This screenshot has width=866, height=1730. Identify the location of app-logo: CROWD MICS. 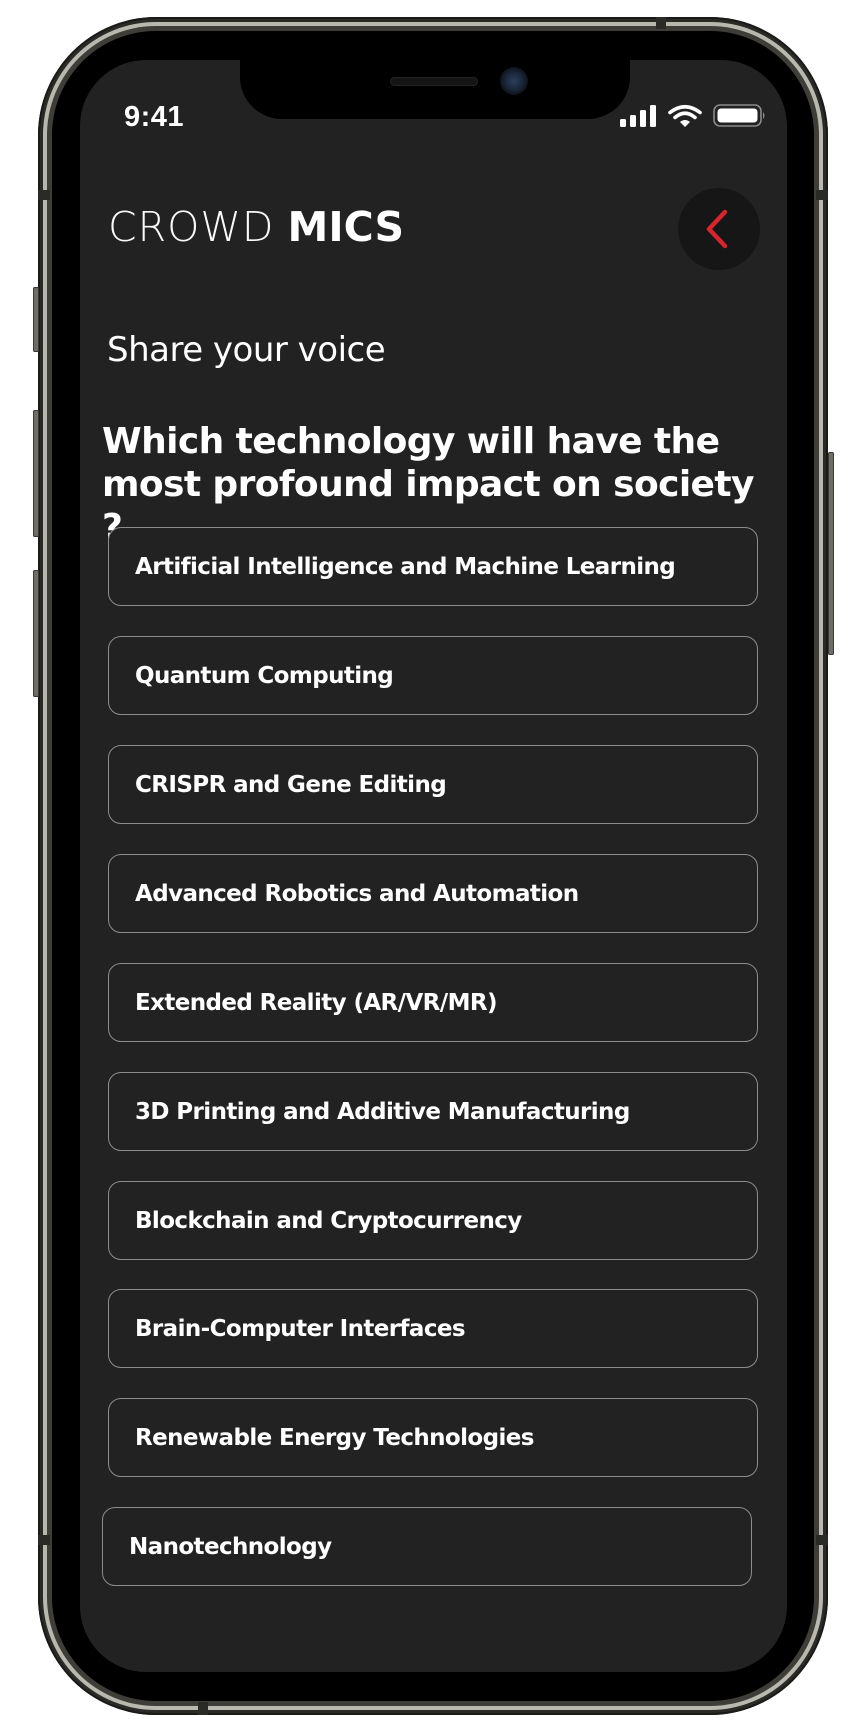
(256, 227).